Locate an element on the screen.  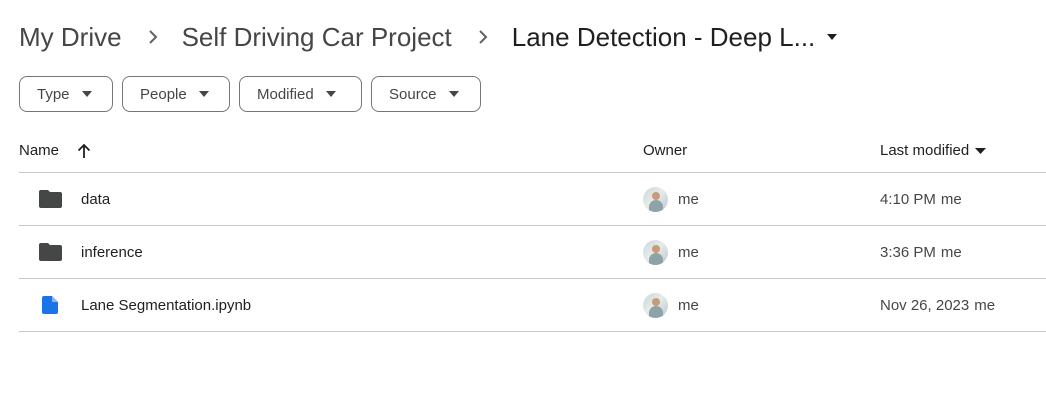
chip-label: Source is located at coordinates (413, 94).